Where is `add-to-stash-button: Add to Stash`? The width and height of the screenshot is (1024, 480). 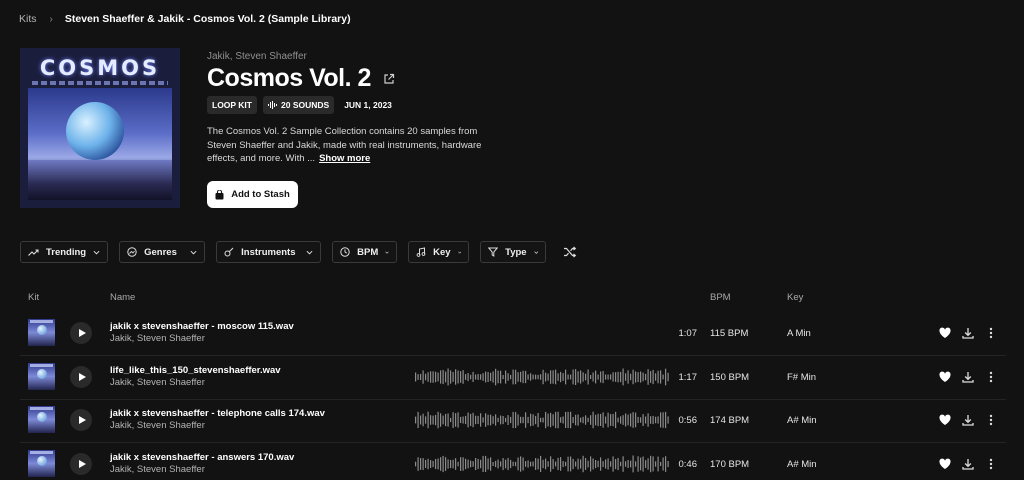
add-to-stash-button: Add to Stash is located at coordinates (252, 194).